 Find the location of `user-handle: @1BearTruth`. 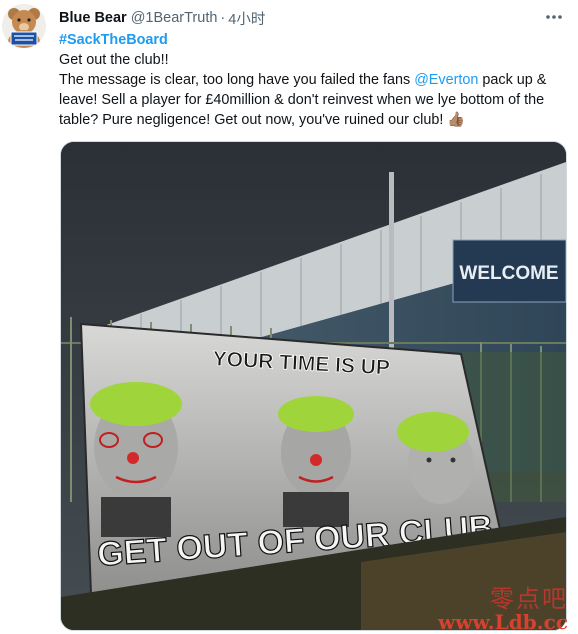

user-handle: @1BearTruth is located at coordinates (174, 18).